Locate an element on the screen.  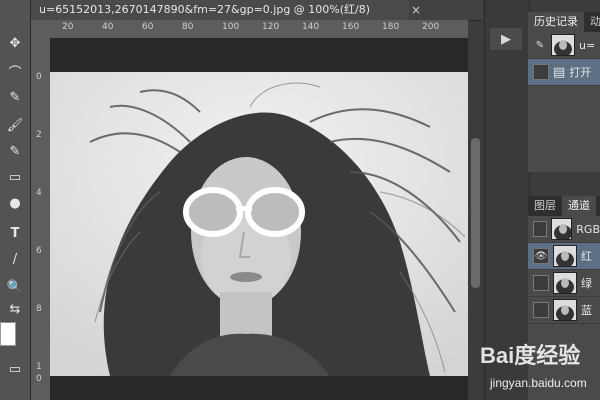
ruler-tick: 8 is located at coordinates (39, 309).